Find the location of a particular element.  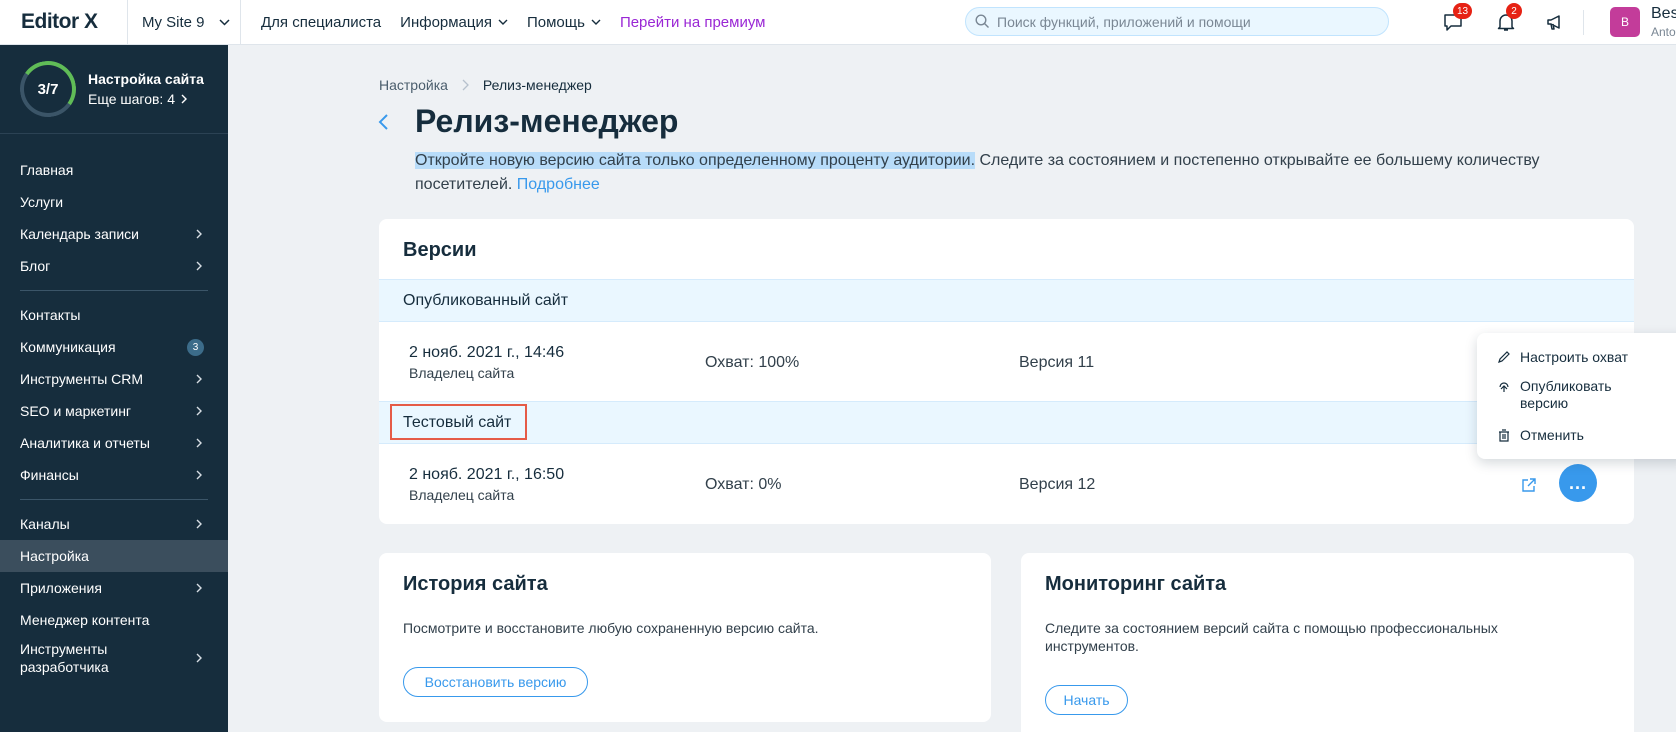

sidebar-item-аналитика-и-отчеты: Аналитика и отчеты is located at coordinates (114, 443).